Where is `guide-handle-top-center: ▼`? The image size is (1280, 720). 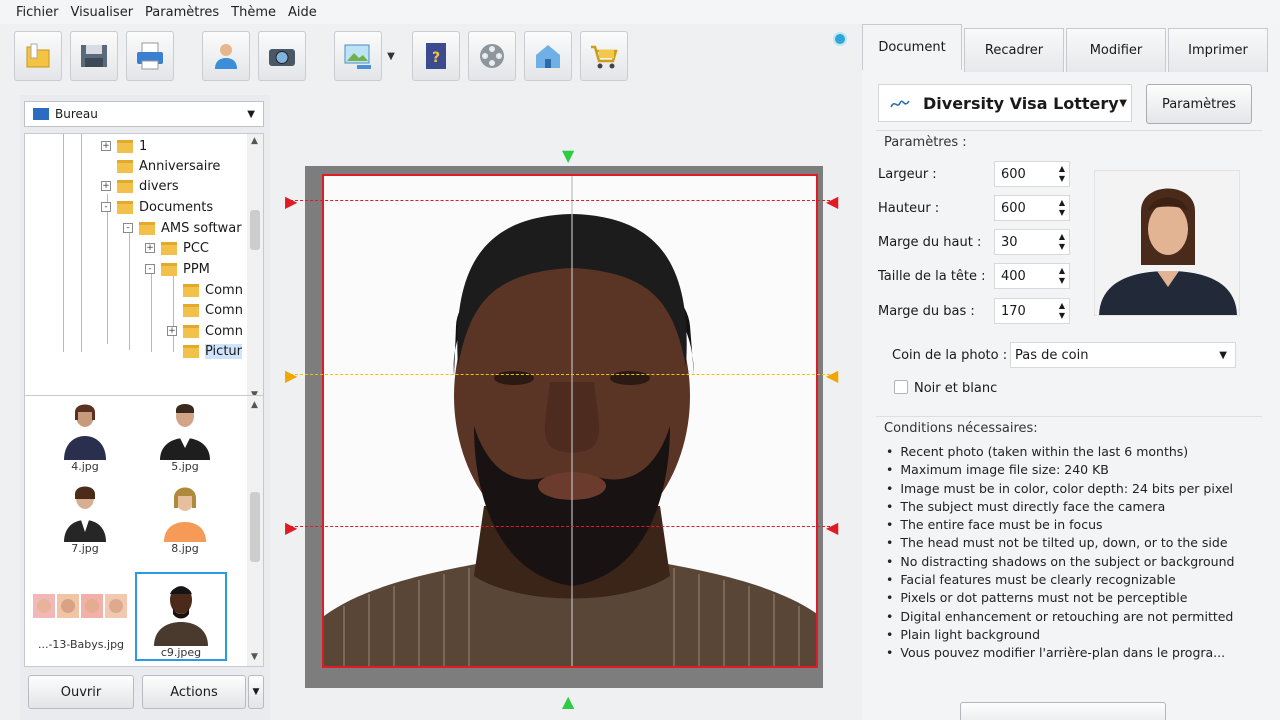 guide-handle-top-center: ▼ is located at coordinates (568, 155).